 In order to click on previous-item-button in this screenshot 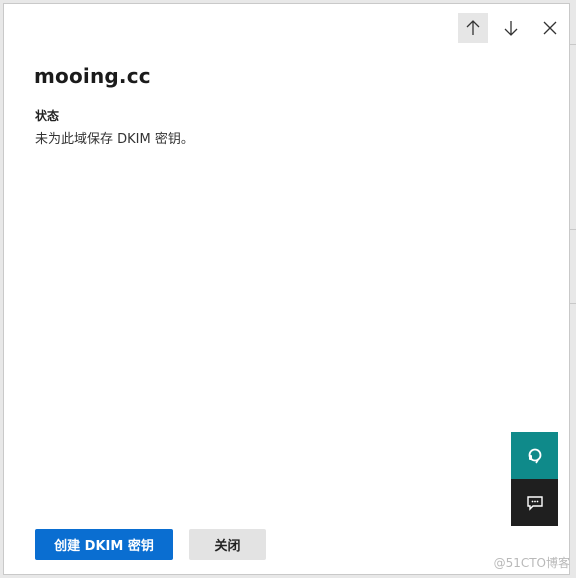, I will do `click(473, 28)`.